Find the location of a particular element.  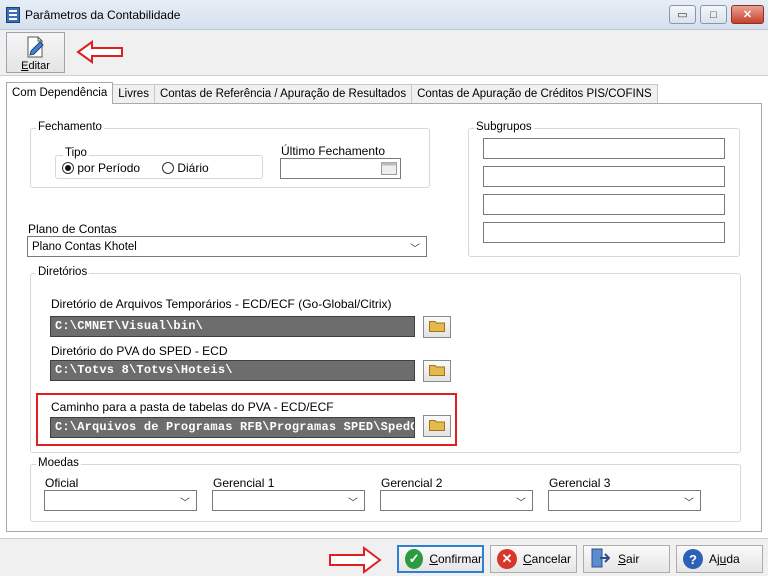

radio-diario: Diário is located at coordinates (185, 168).